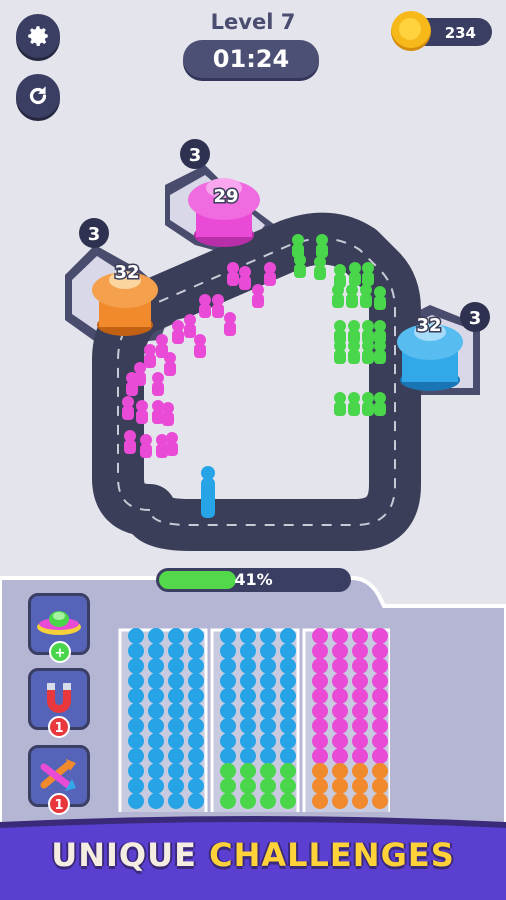 The height and width of the screenshot is (900, 506). I want to click on queue-badge-pink: 3, so click(195, 155).